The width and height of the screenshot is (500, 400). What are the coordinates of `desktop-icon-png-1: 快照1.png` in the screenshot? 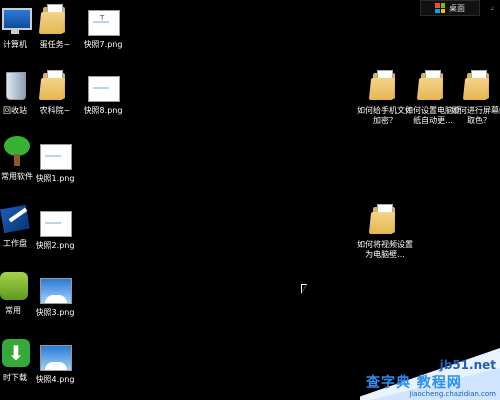 It's located at (55, 161).